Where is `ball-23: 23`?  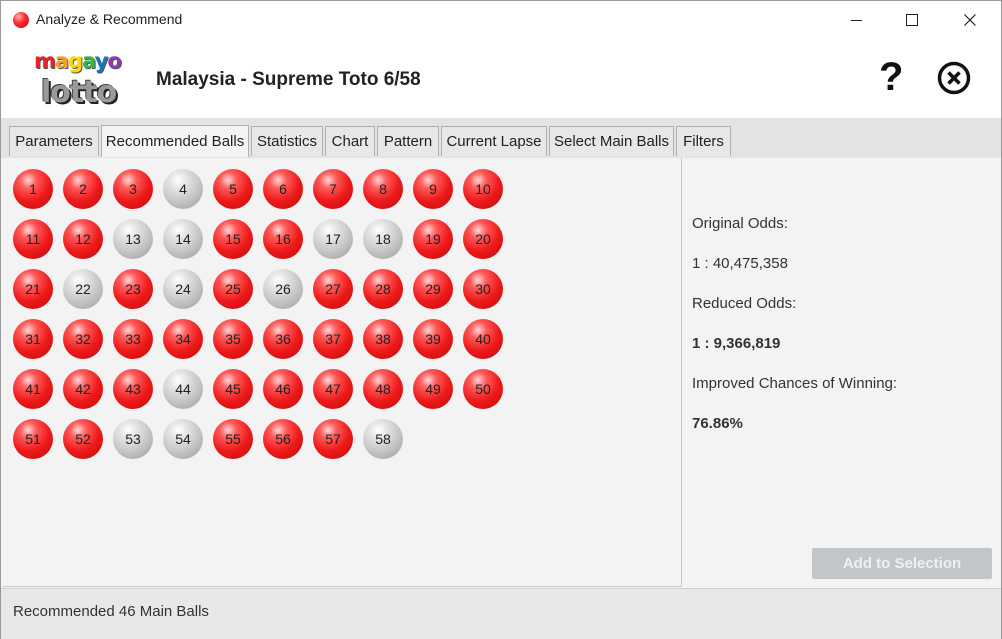 ball-23: 23 is located at coordinates (133, 289).